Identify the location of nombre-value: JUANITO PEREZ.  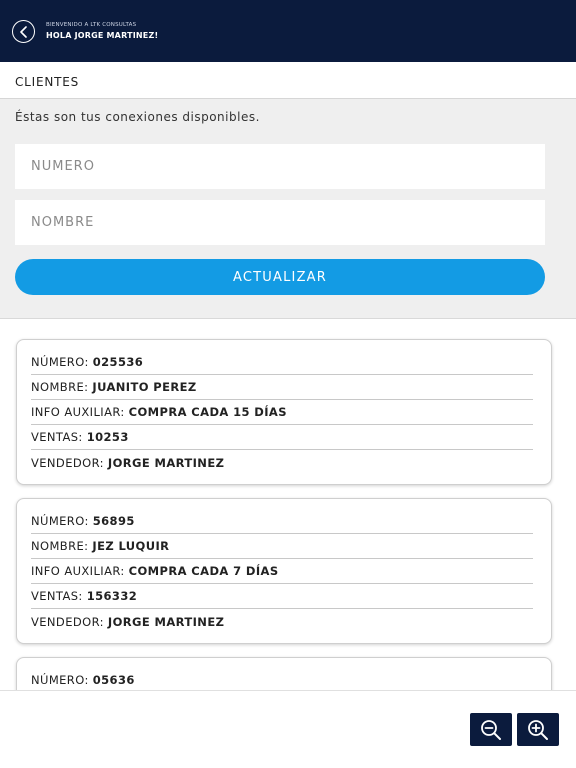
(144, 387).